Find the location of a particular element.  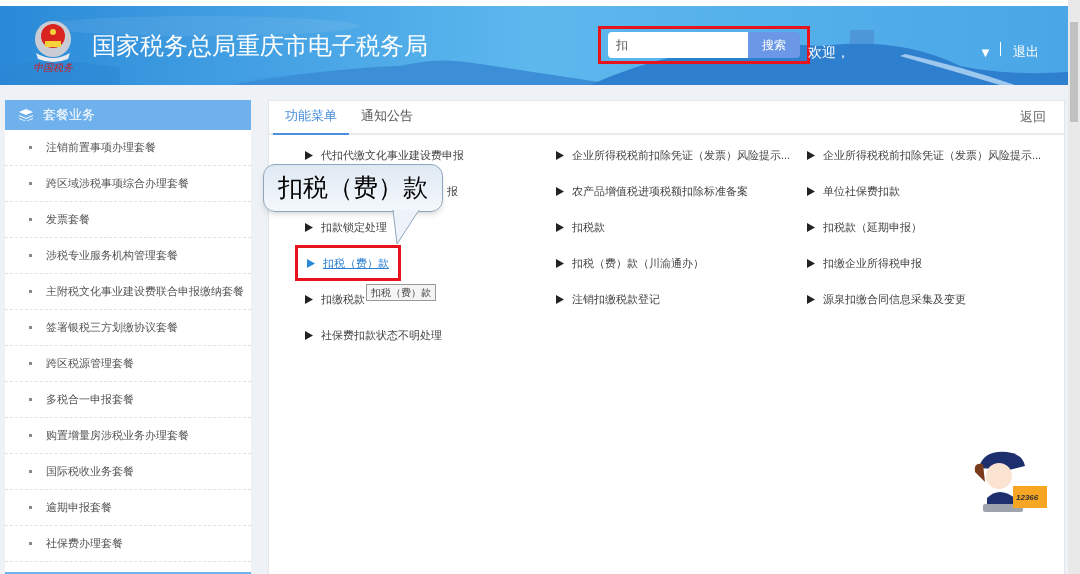

menu-link: 扣税（费）款 is located at coordinates (348, 263).